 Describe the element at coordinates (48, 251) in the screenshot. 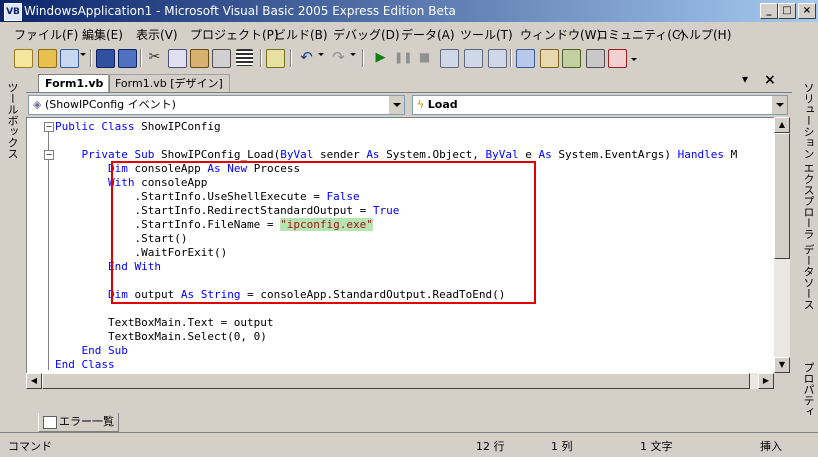

I see `outline-line` at that location.